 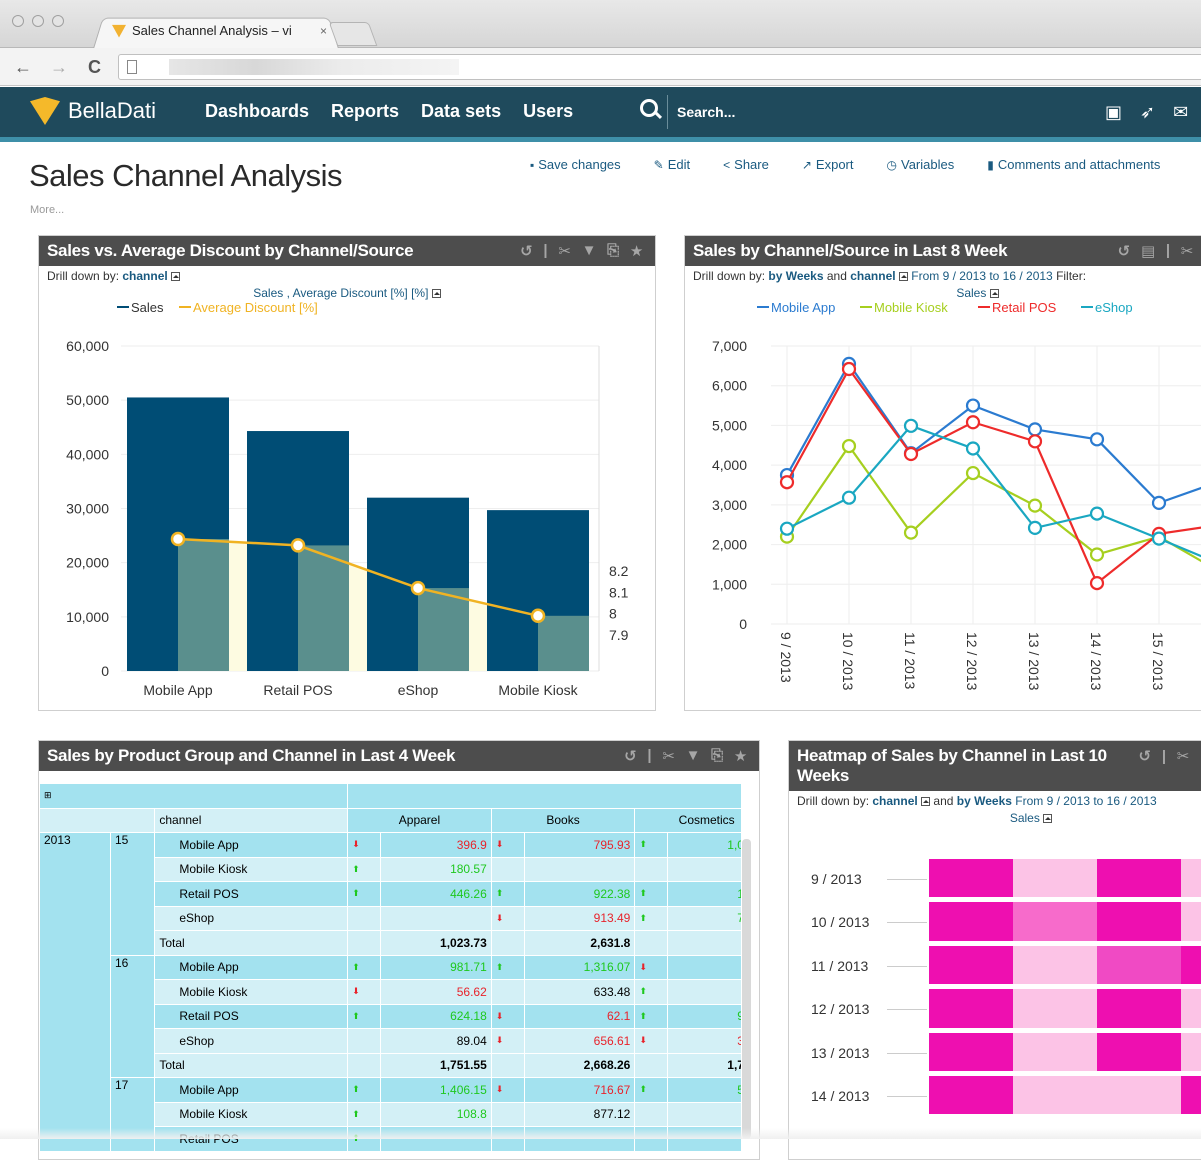 What do you see at coordinates (659, 67) in the screenshot?
I see `address-bar` at bounding box center [659, 67].